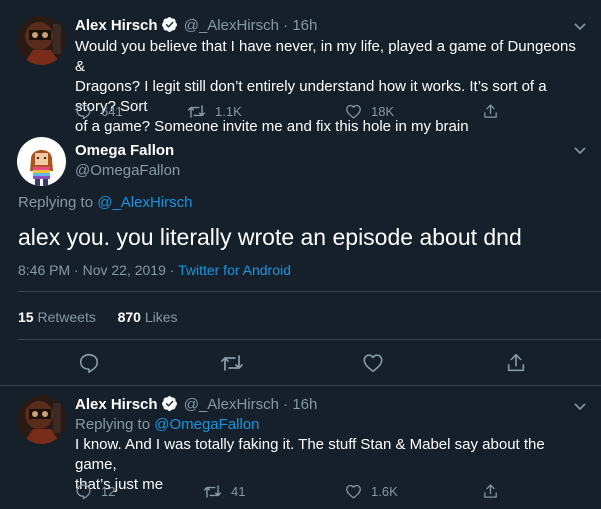  Describe the element at coordinates (161, 317) in the screenshot. I see `likes-label: Likes` at that location.